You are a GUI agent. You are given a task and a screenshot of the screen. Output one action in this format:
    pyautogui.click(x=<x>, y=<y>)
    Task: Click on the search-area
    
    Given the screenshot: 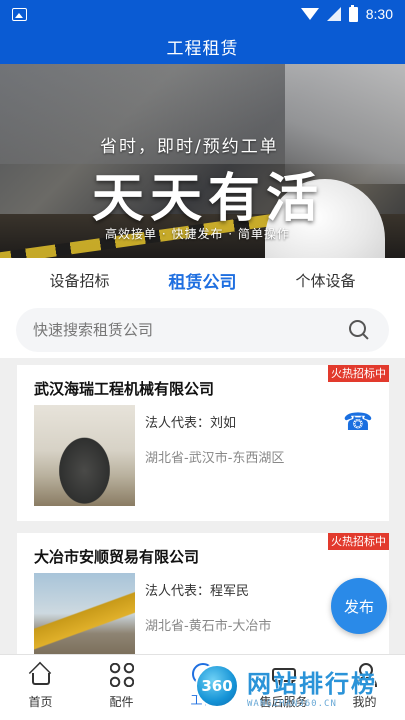 What is the action you would take?
    pyautogui.click(x=202, y=330)
    